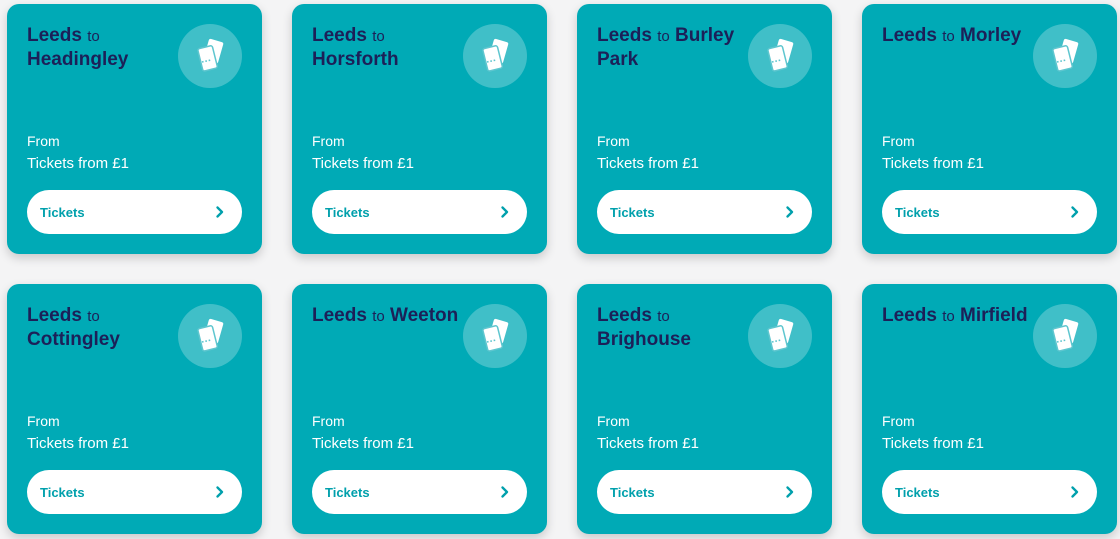  Describe the element at coordinates (644, 339) in the screenshot. I see `route-destination: Brighouse` at that location.